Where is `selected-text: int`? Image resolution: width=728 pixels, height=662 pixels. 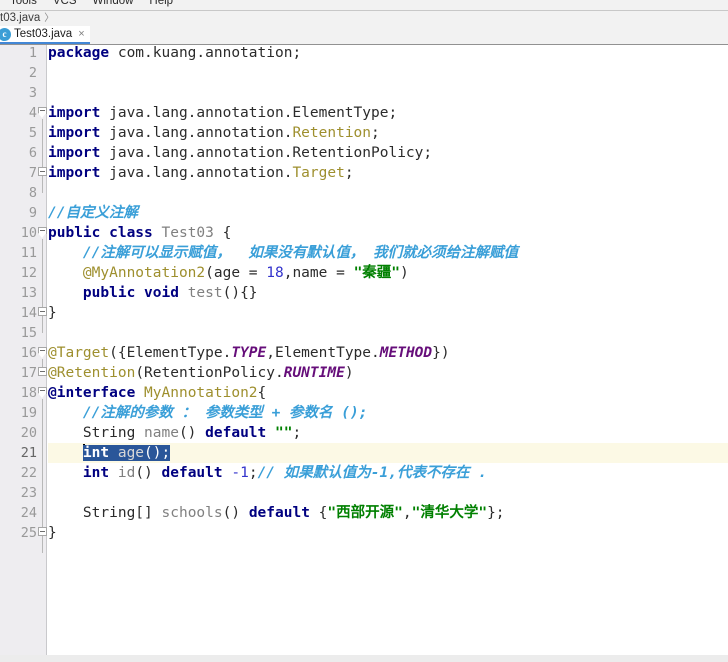 selected-text: int is located at coordinates (100, 453).